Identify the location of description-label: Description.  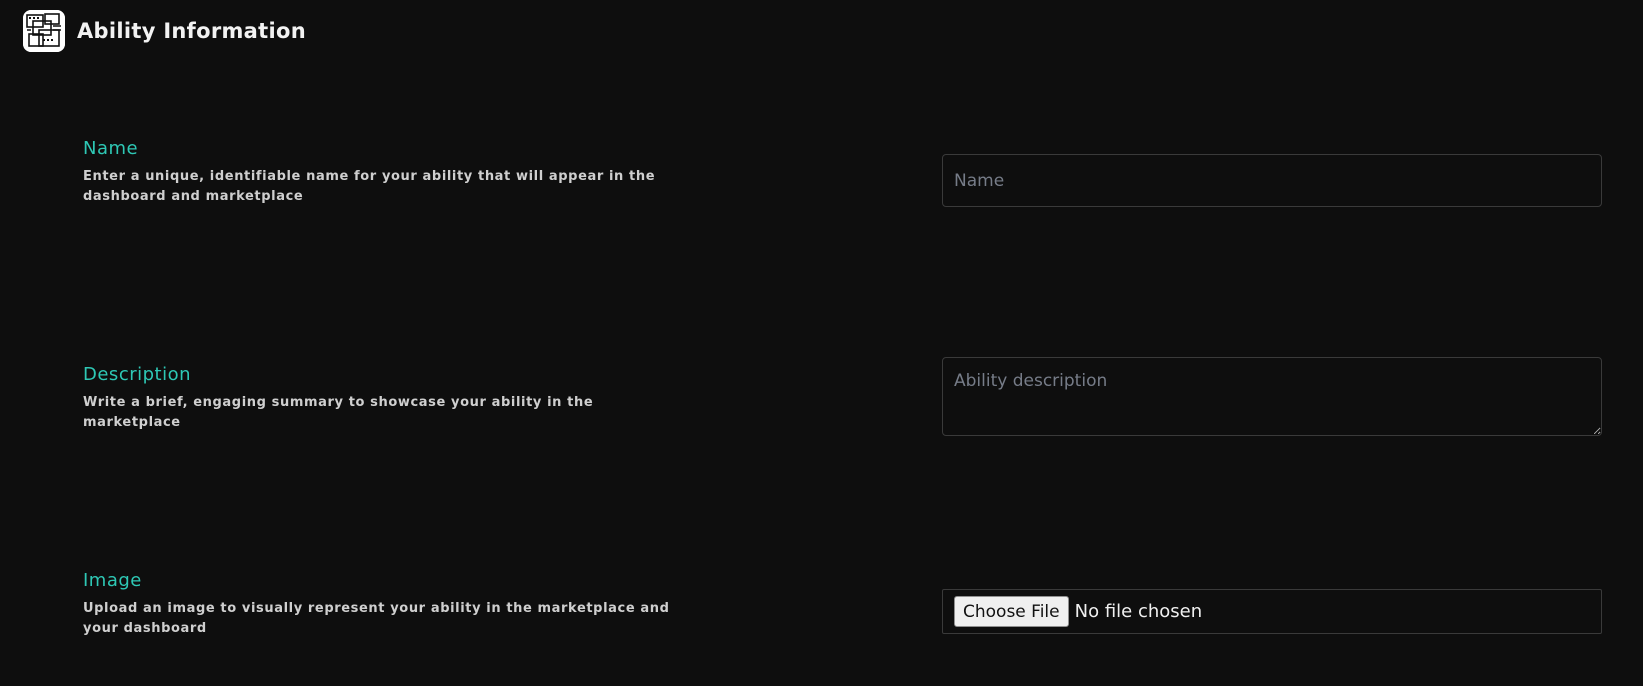
(137, 374).